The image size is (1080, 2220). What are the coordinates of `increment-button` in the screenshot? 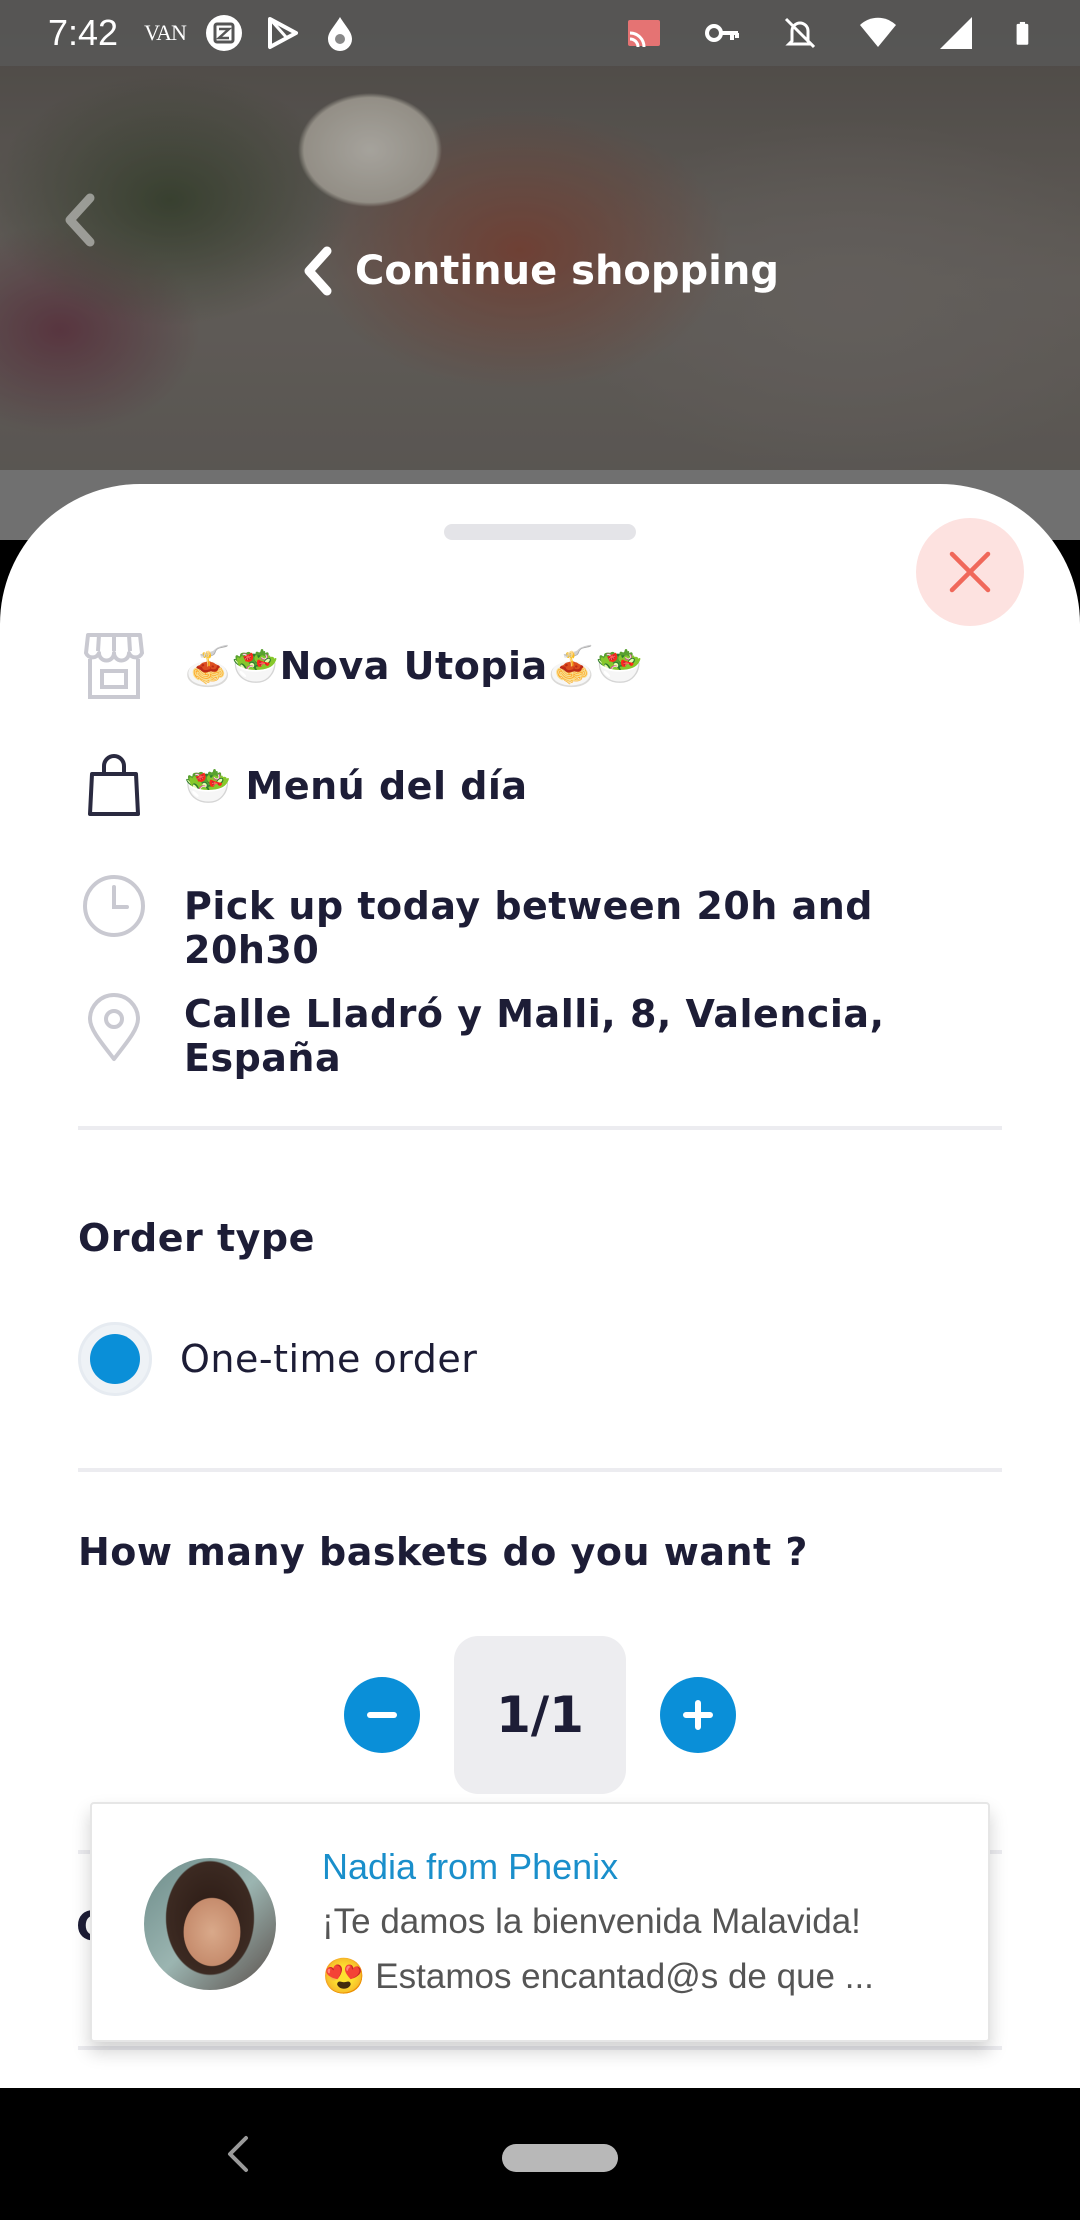 It's located at (698, 1715).